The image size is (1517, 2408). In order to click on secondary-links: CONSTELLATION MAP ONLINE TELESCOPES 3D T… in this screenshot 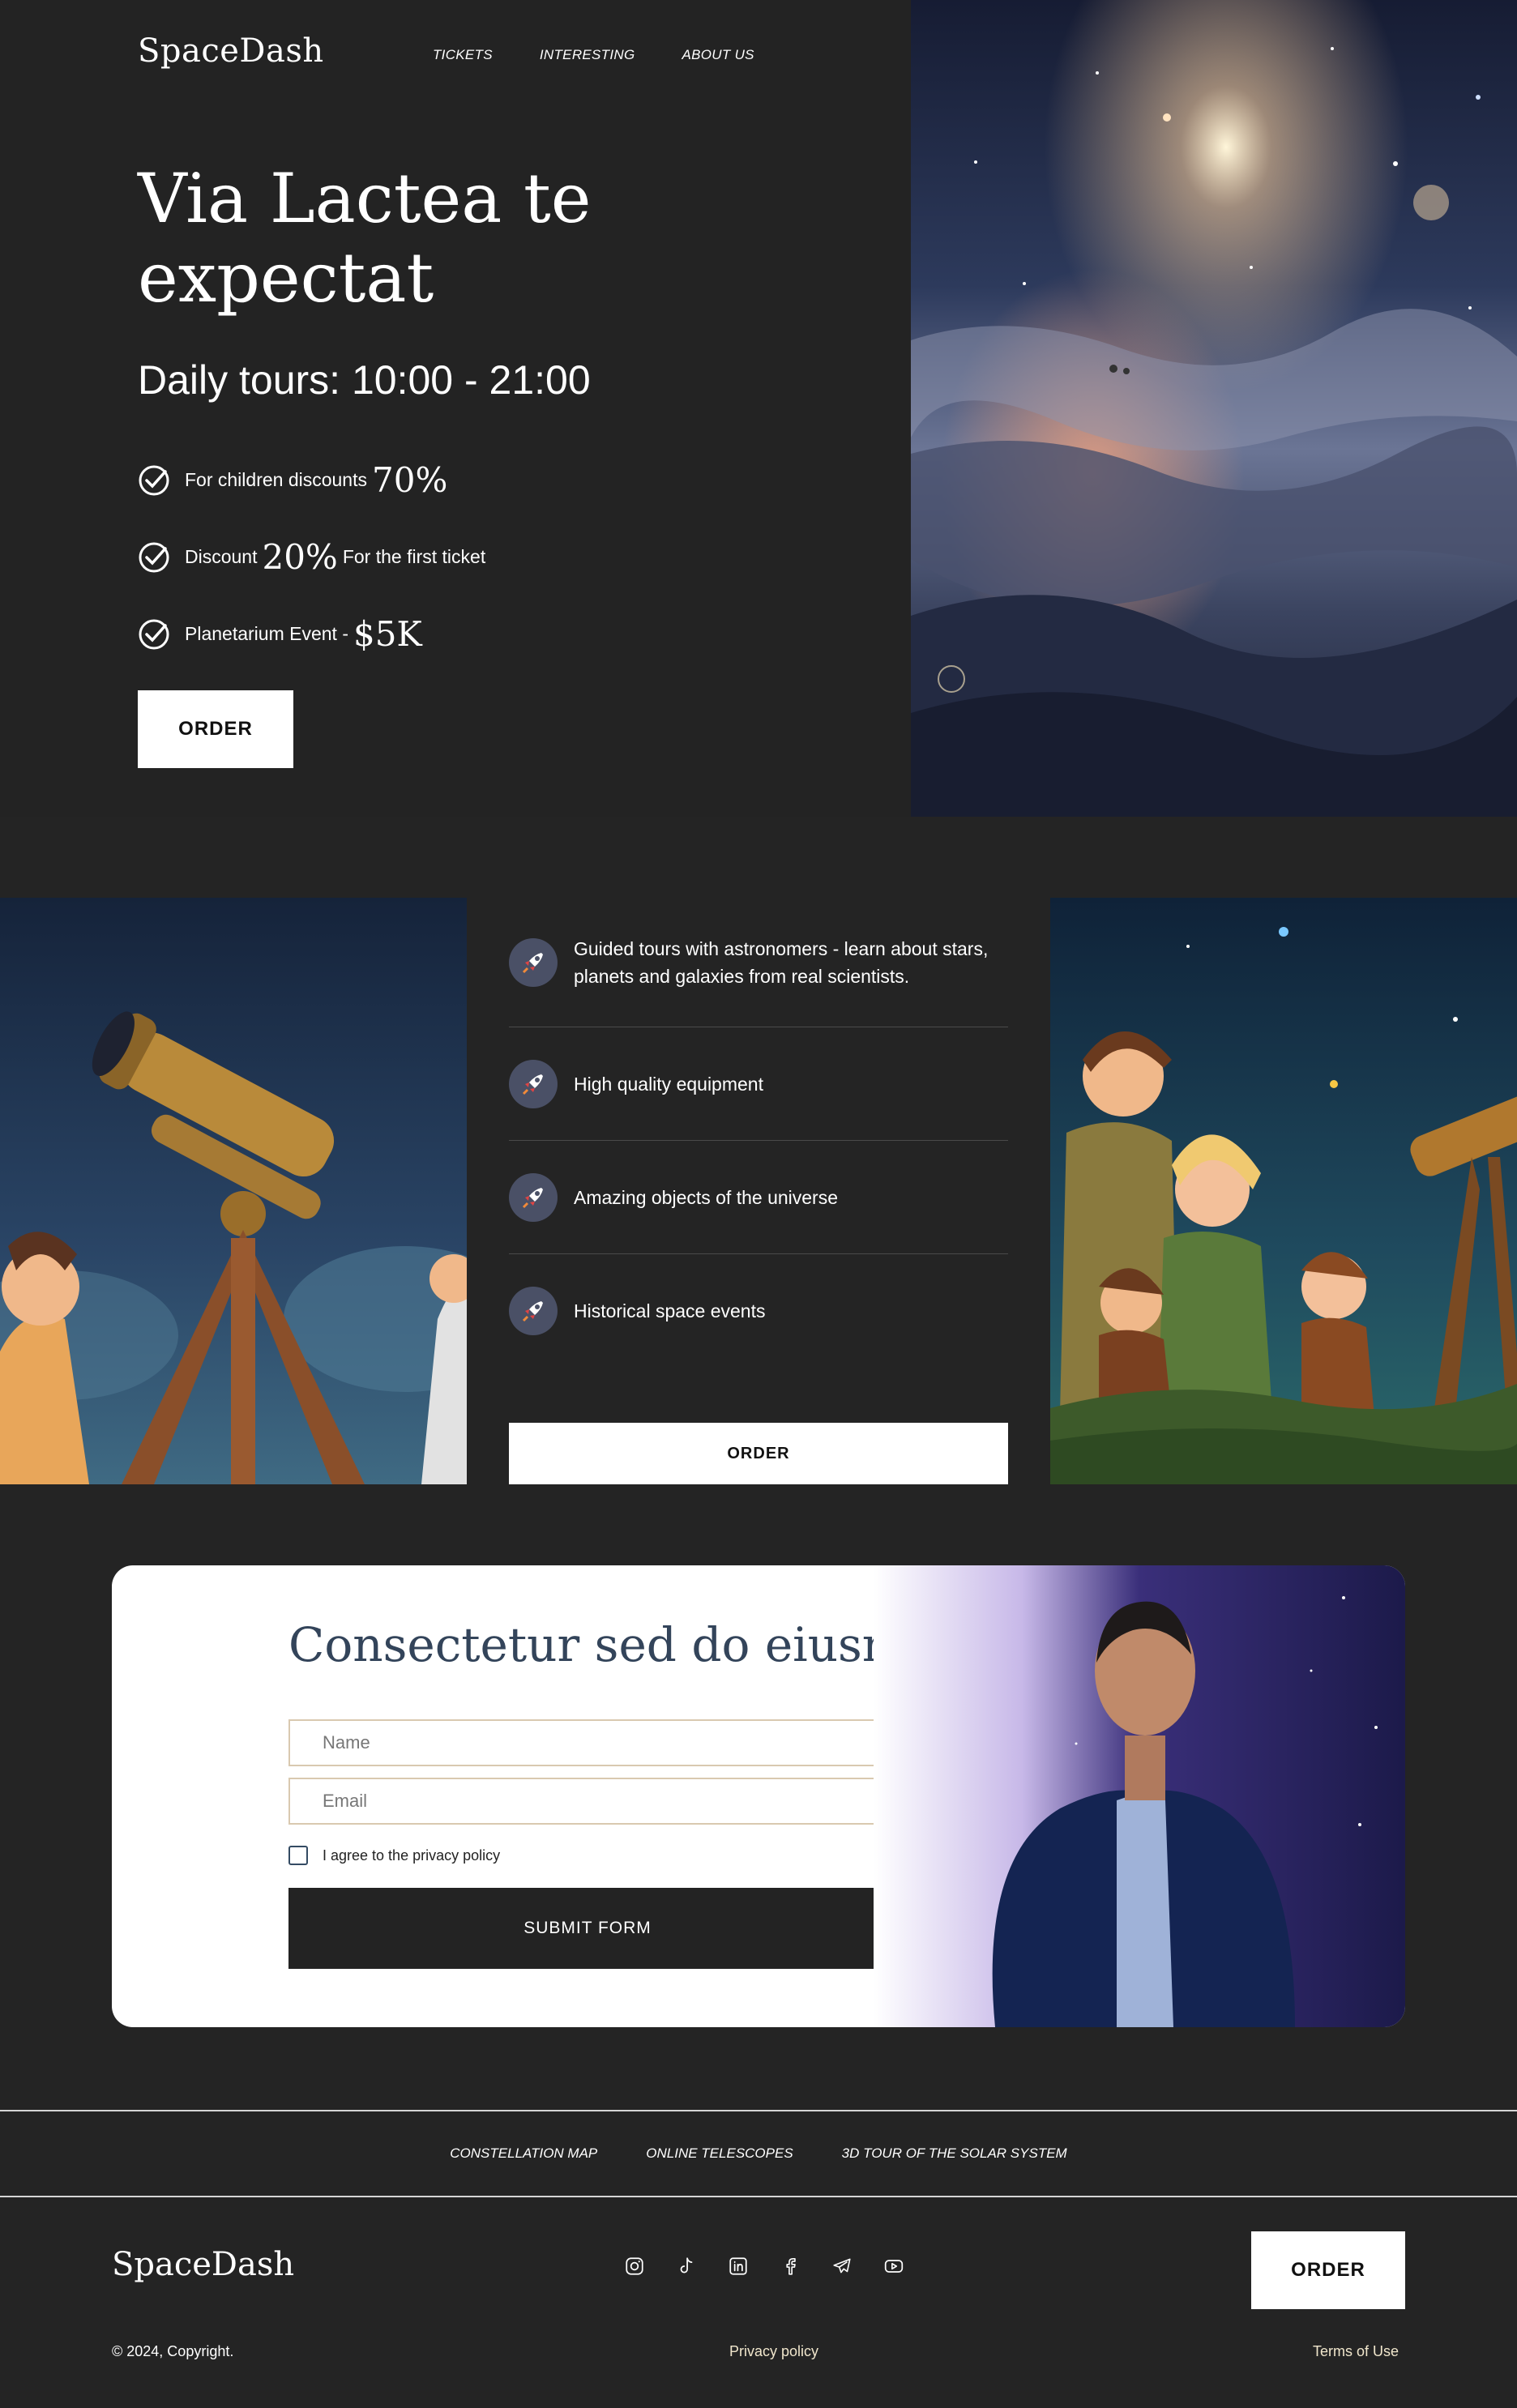, I will do `click(758, 2153)`.